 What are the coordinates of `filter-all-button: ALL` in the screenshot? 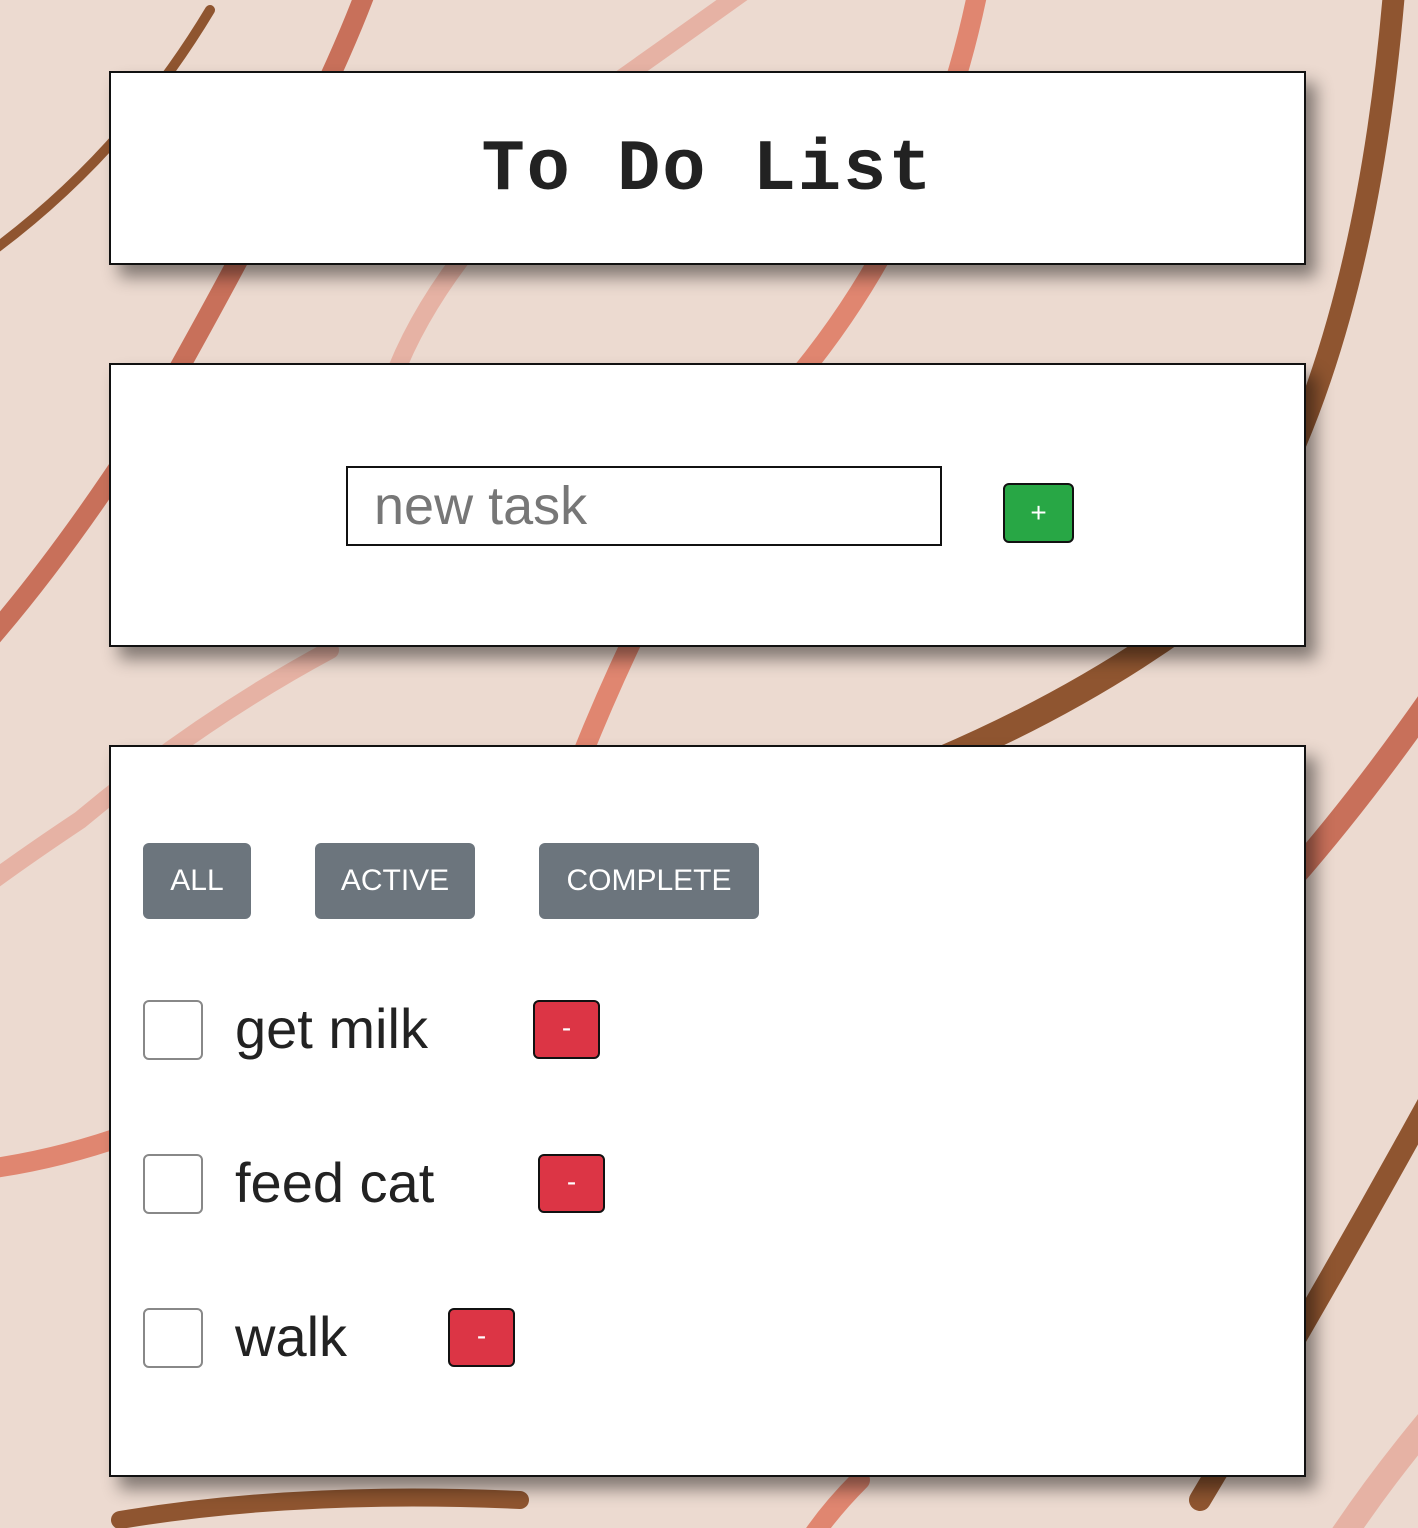 It's located at (197, 881).